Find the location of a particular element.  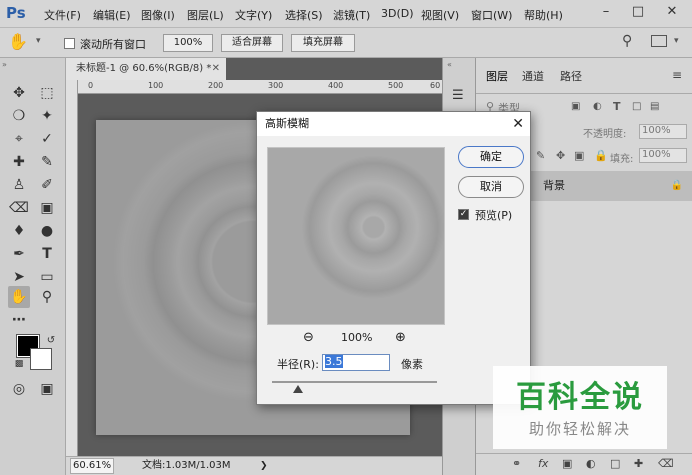

pen-tool-icon: ✒ is located at coordinates (19, 254).